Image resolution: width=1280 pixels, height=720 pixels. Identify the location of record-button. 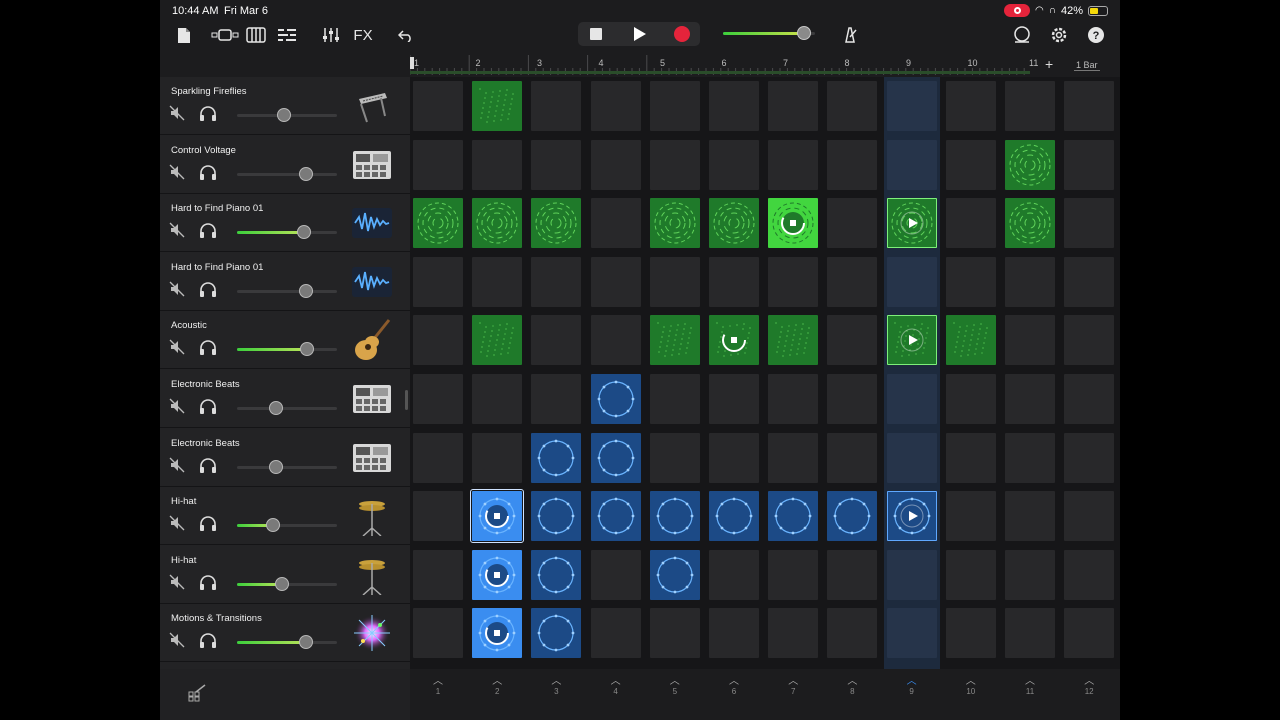
(682, 34).